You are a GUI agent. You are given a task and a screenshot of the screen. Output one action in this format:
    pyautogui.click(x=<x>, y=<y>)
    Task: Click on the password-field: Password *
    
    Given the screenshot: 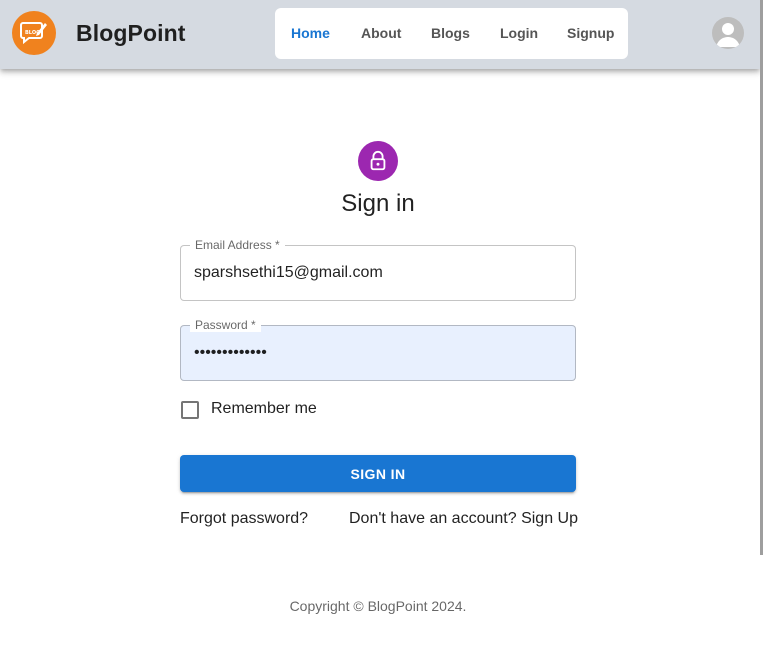 What is the action you would take?
    pyautogui.click(x=378, y=349)
    